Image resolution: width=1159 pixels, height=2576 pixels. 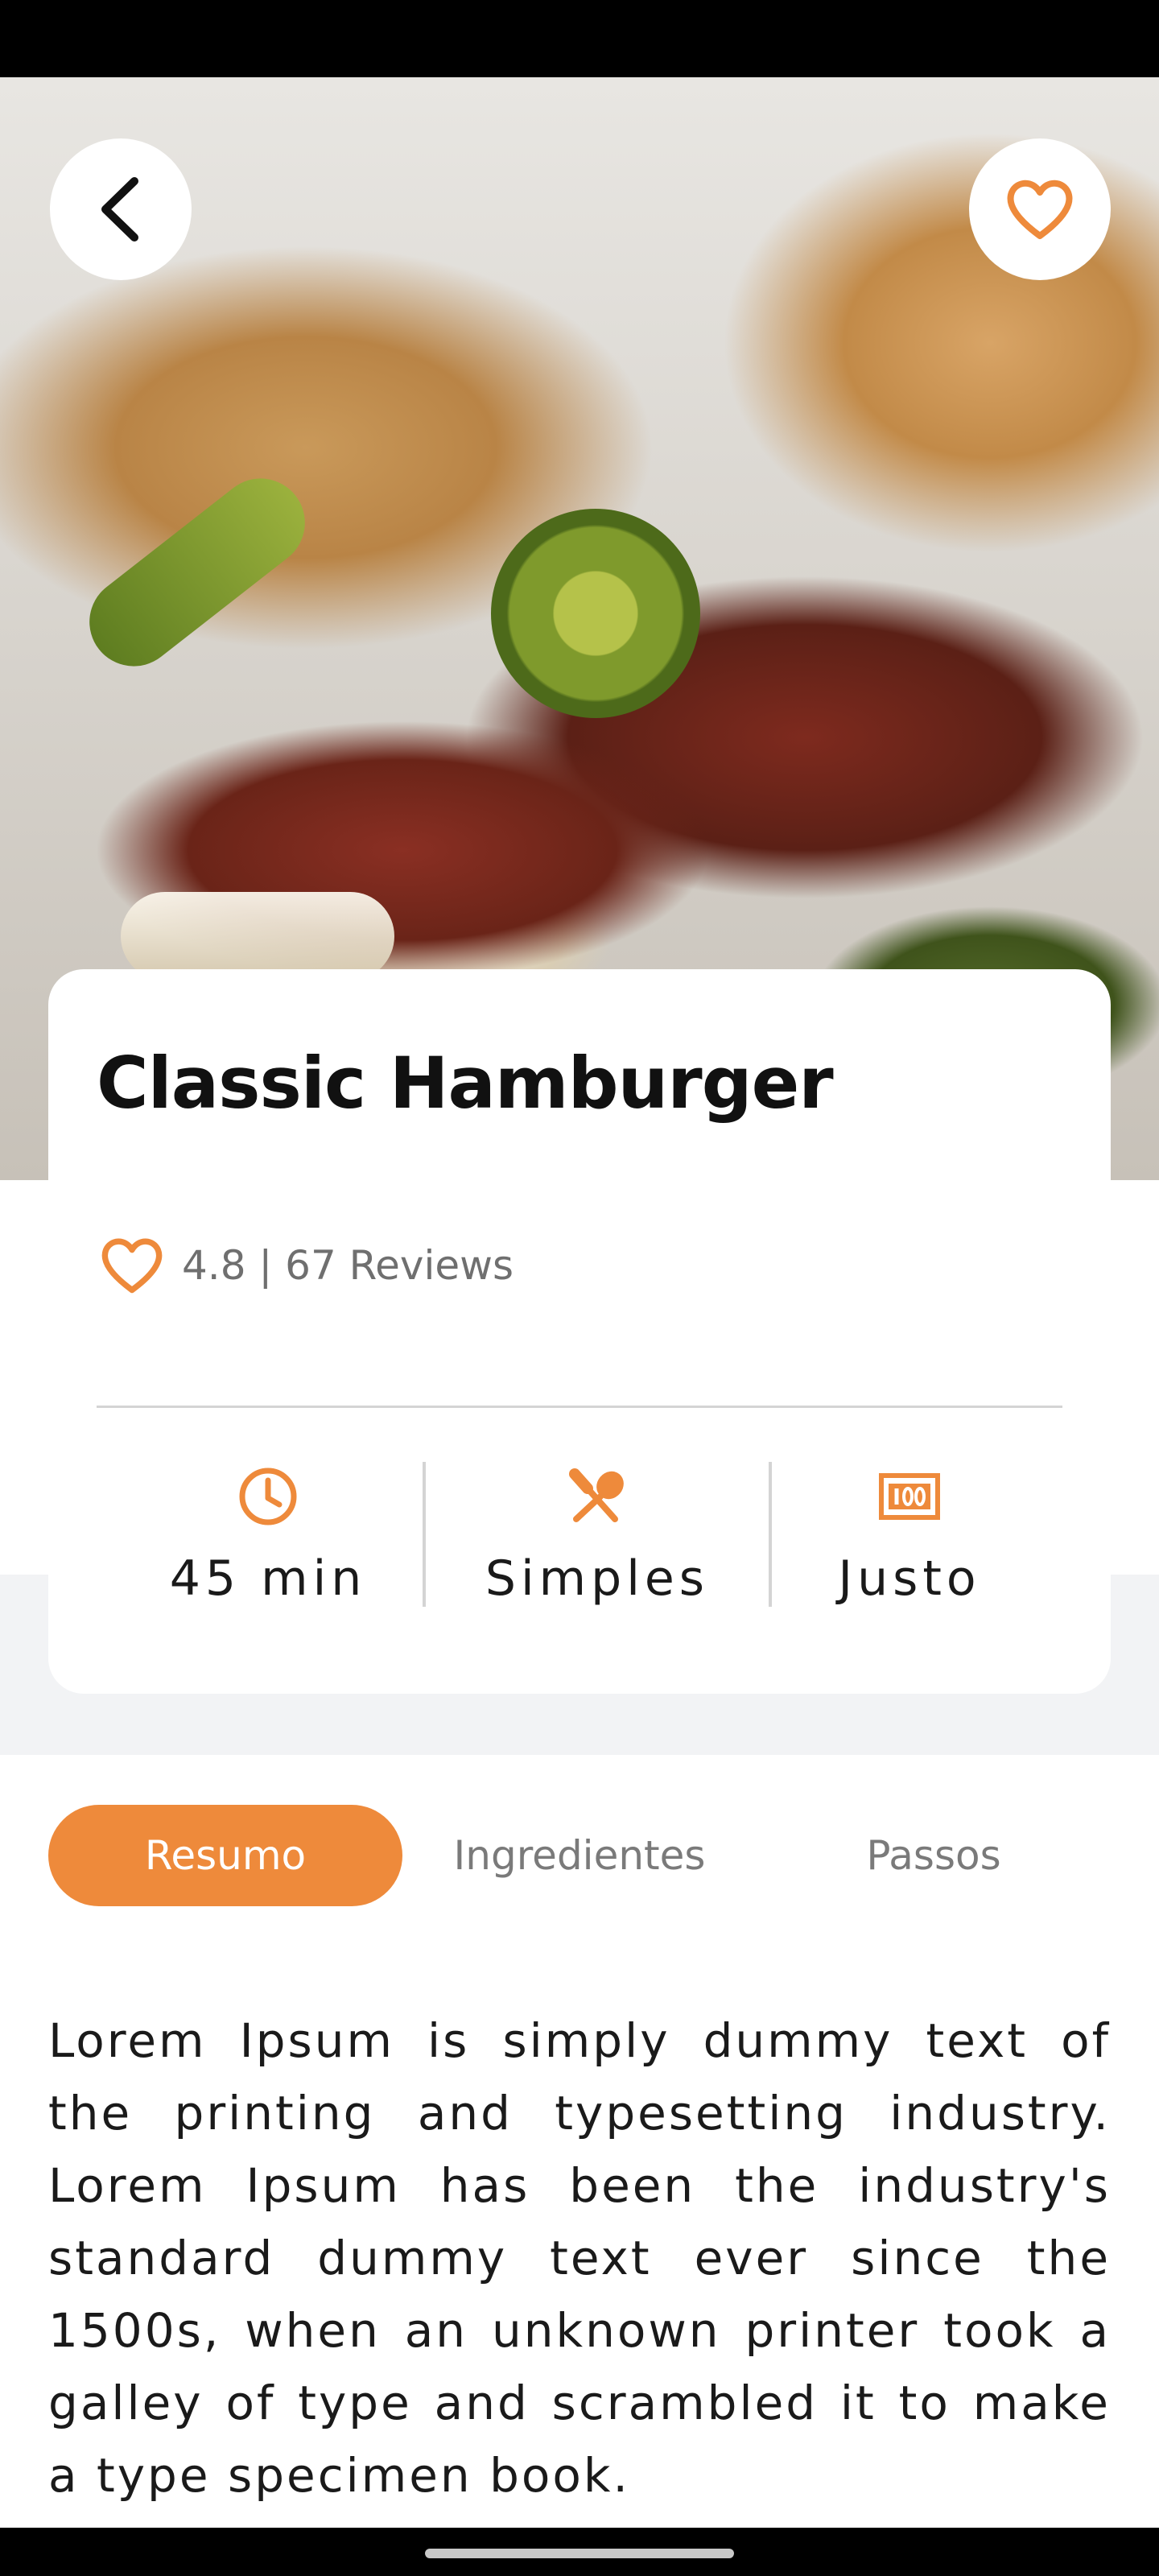 What do you see at coordinates (909, 1578) in the screenshot?
I see `stat-price-label: Justo` at bounding box center [909, 1578].